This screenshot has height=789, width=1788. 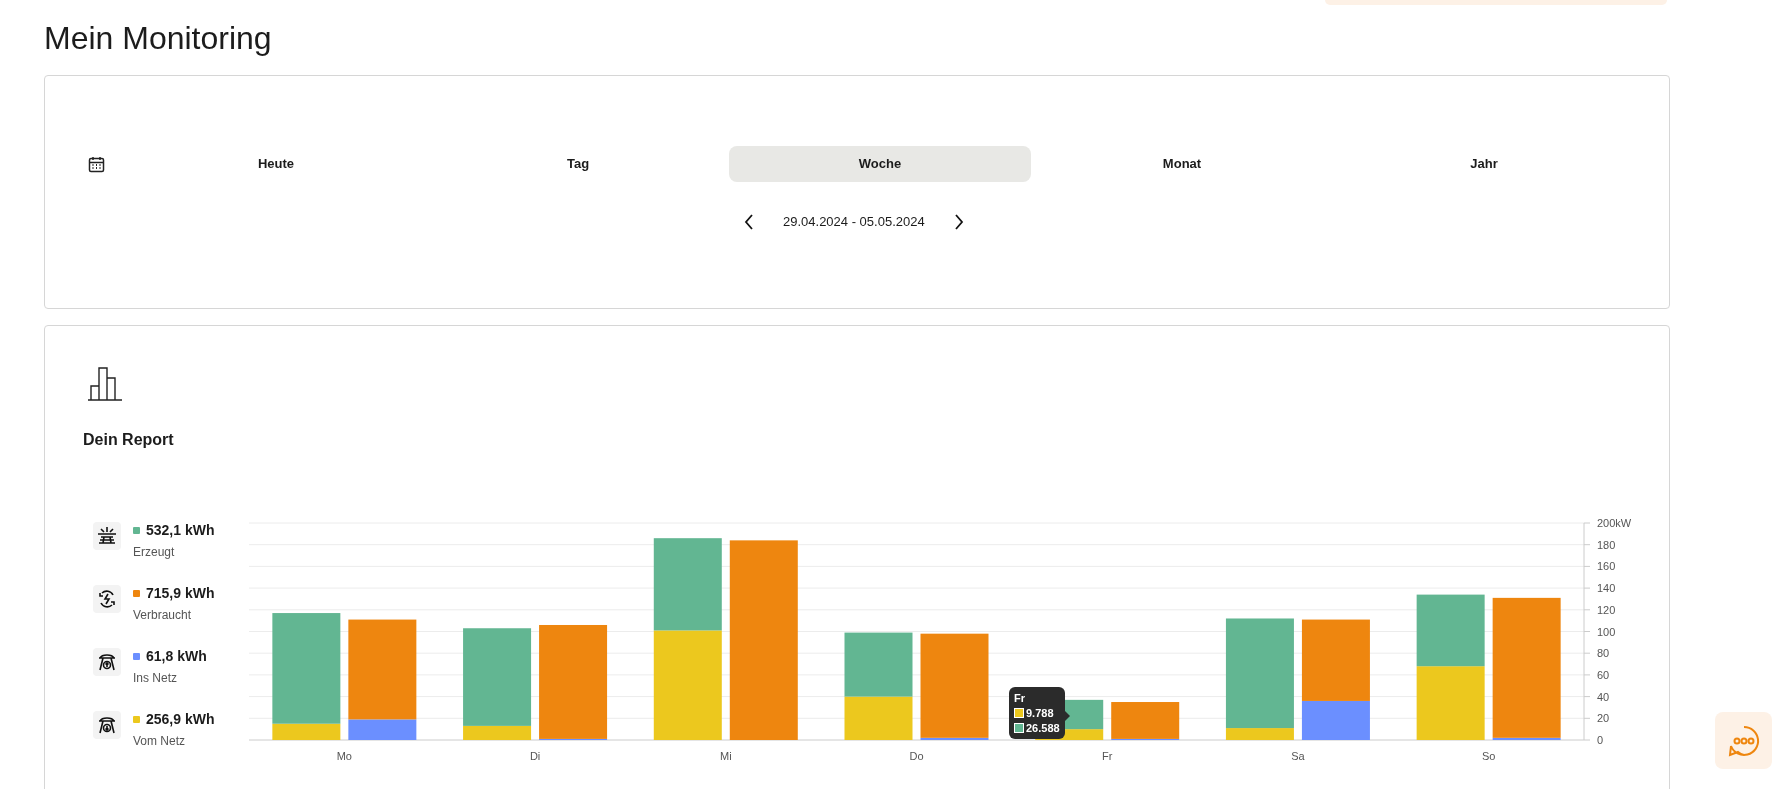 I want to click on x-axis-label: Di, so click(x=535, y=756).